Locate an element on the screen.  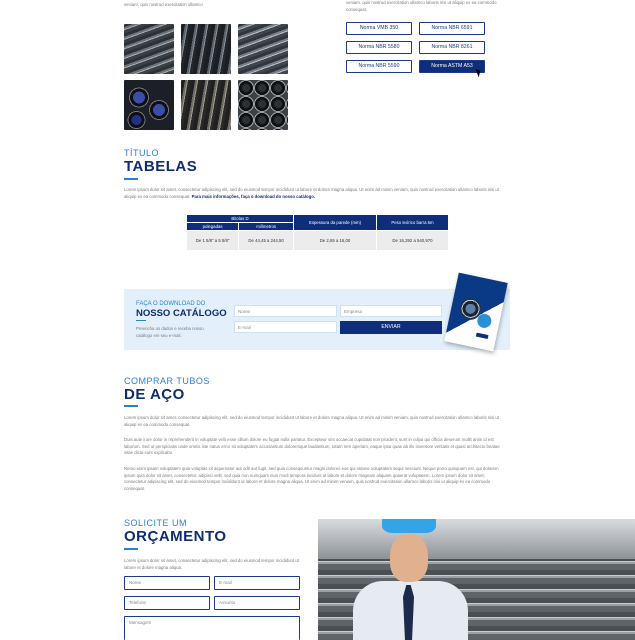
norma-button: Norma NBR 5590 is located at coordinates (379, 66).